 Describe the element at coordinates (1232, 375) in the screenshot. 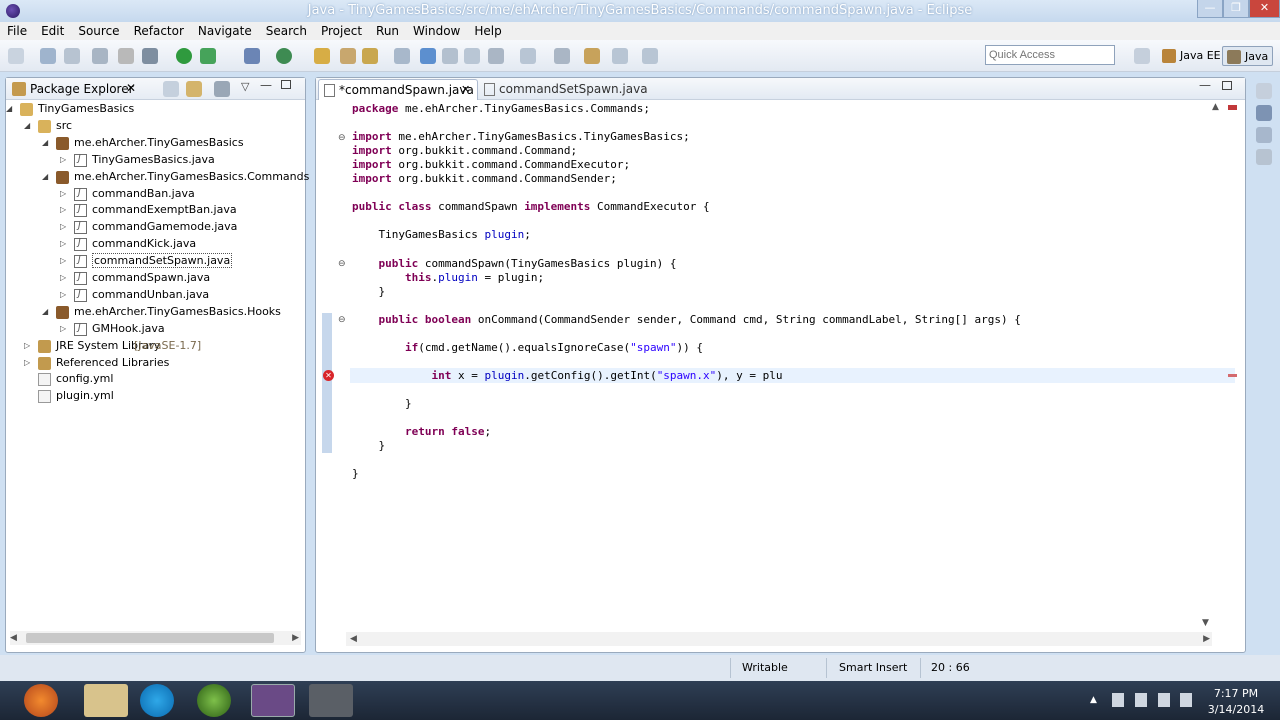

I see `error-overview-marker` at that location.